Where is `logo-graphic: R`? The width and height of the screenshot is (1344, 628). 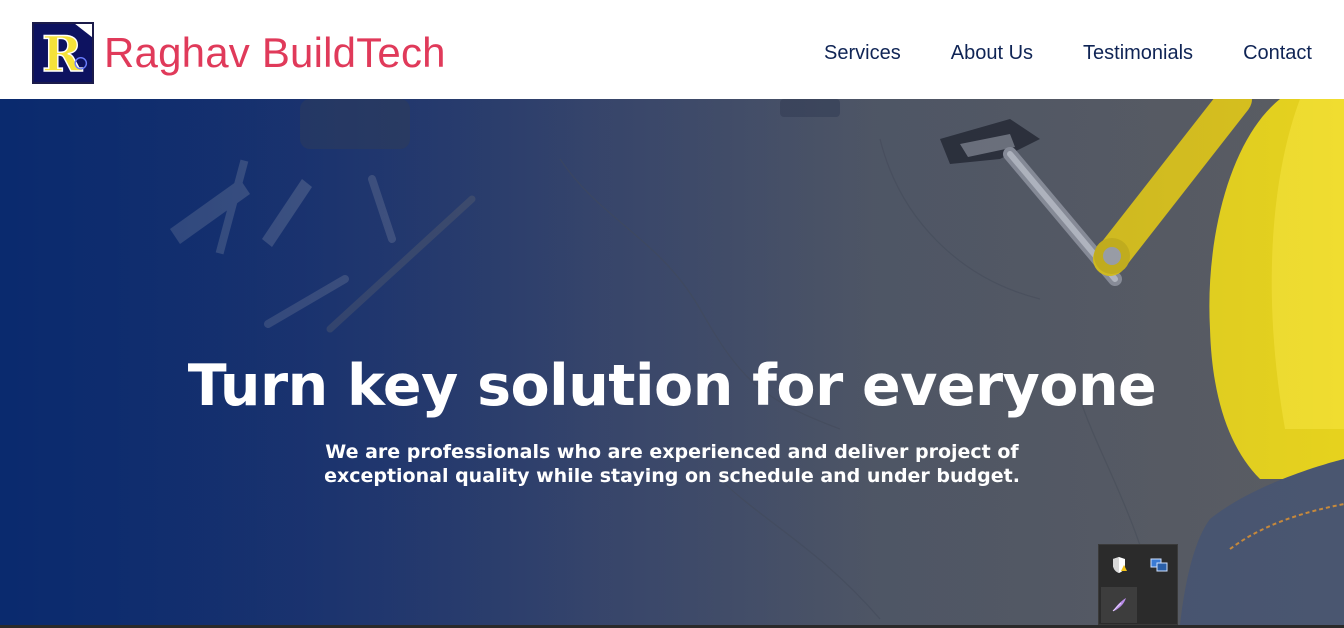
logo-graphic: R is located at coordinates (63, 53).